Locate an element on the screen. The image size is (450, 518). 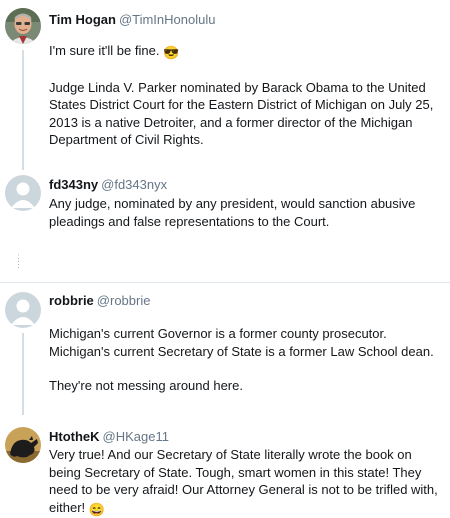
user-handle: @fd343nyx is located at coordinates (134, 184).